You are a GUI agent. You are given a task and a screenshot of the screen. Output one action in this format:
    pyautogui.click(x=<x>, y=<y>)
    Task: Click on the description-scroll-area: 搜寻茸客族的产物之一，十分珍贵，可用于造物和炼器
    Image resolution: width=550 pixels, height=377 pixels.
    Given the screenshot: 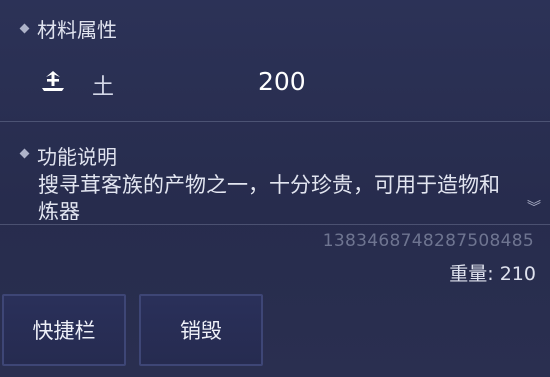 What is the action you would take?
    pyautogui.click(x=260, y=196)
    